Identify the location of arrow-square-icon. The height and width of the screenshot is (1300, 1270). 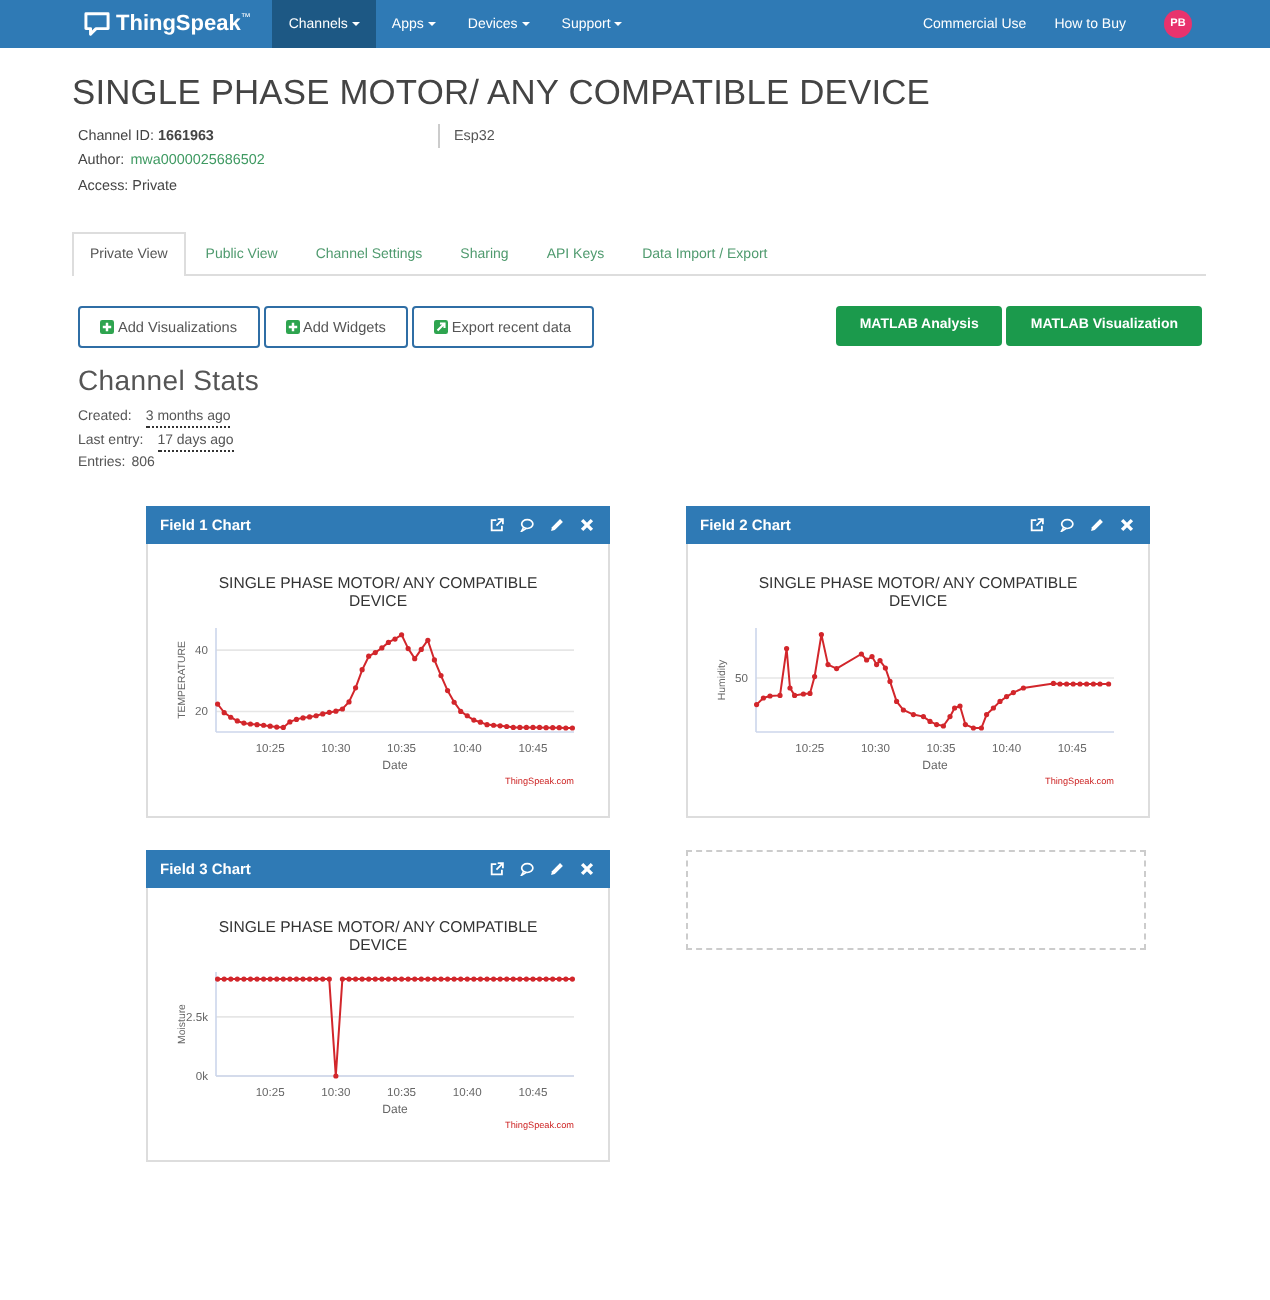
(440, 326).